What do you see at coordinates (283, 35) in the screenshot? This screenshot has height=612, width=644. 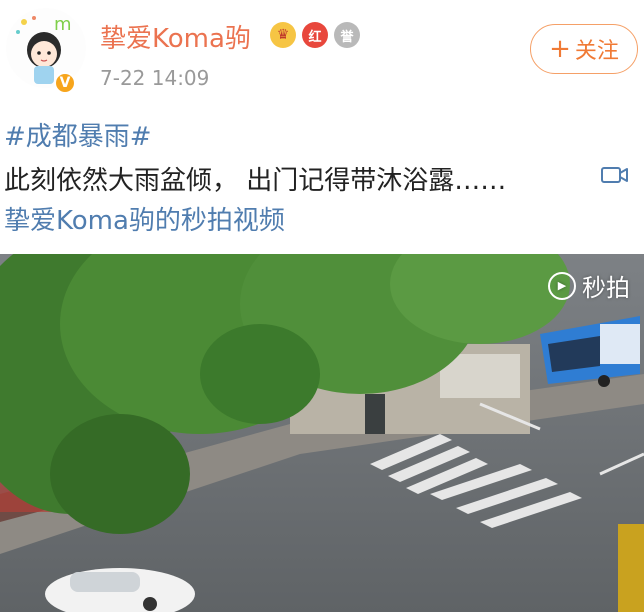 I see `crown-icon: ♛` at bounding box center [283, 35].